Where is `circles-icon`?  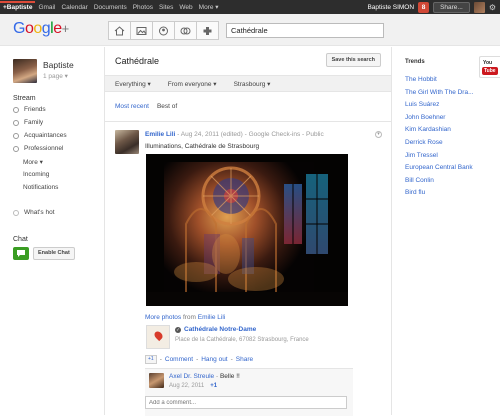
circles-icon is located at coordinates (185, 30).